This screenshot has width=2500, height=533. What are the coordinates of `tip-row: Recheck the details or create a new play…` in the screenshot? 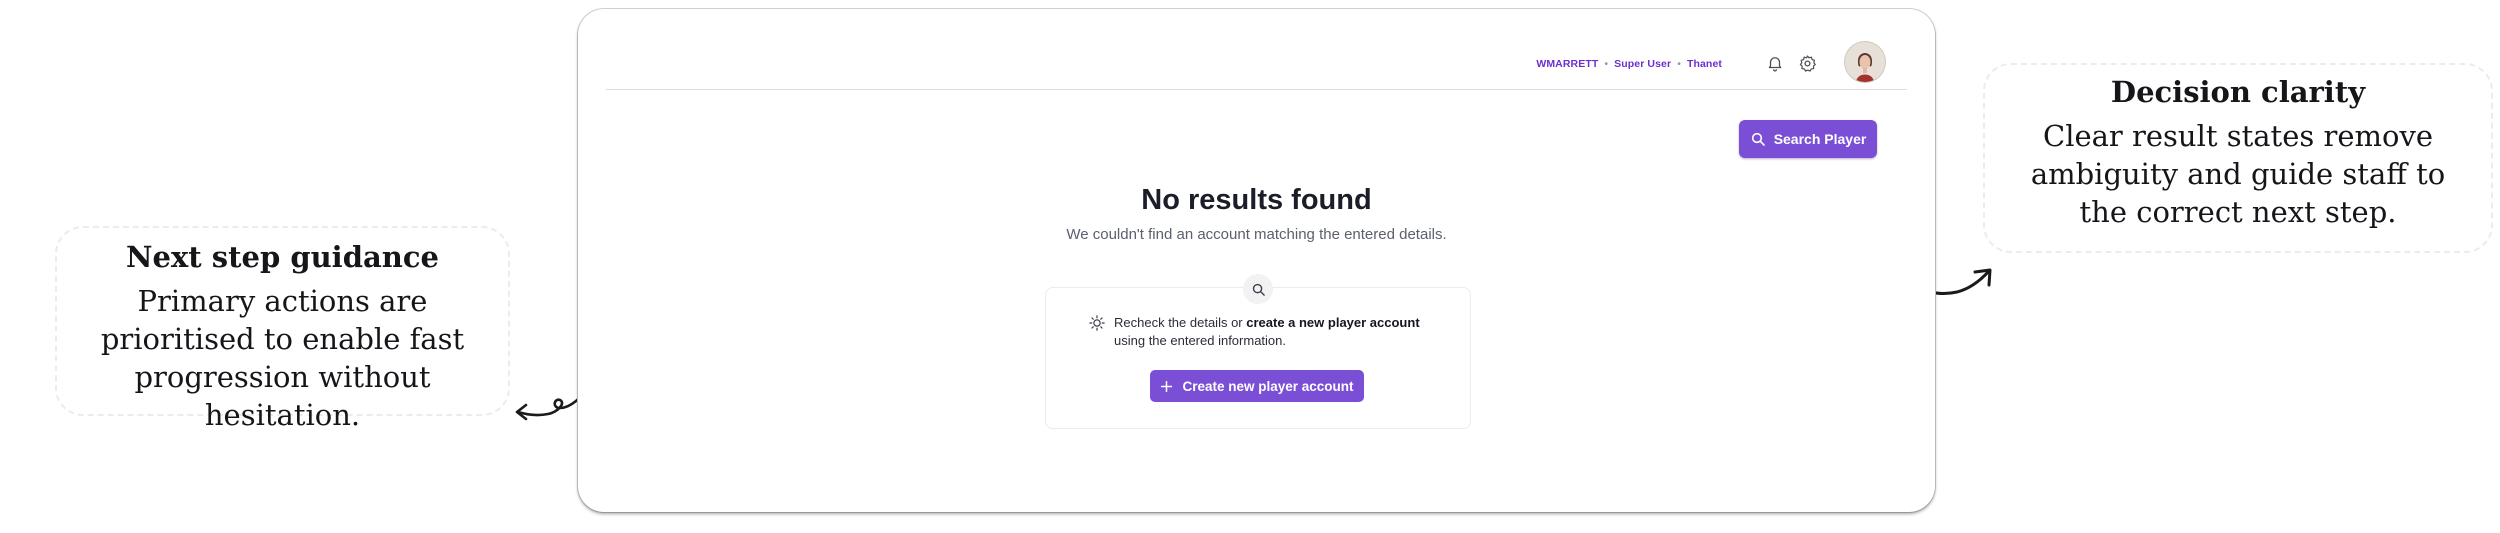 It's located at (1254, 332).